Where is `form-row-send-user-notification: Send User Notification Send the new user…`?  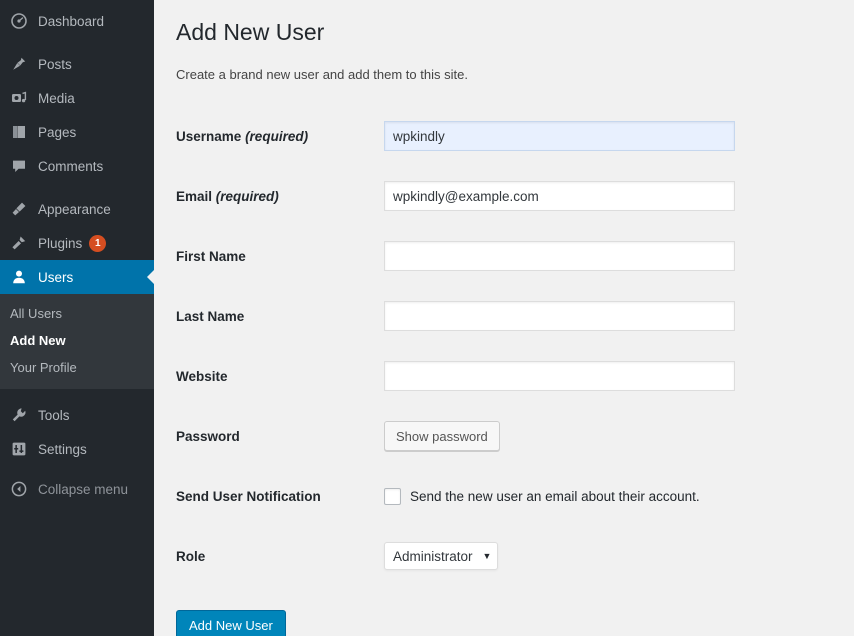
form-row-send-user-notification: Send User Notification Send the new user… is located at coordinates (515, 496).